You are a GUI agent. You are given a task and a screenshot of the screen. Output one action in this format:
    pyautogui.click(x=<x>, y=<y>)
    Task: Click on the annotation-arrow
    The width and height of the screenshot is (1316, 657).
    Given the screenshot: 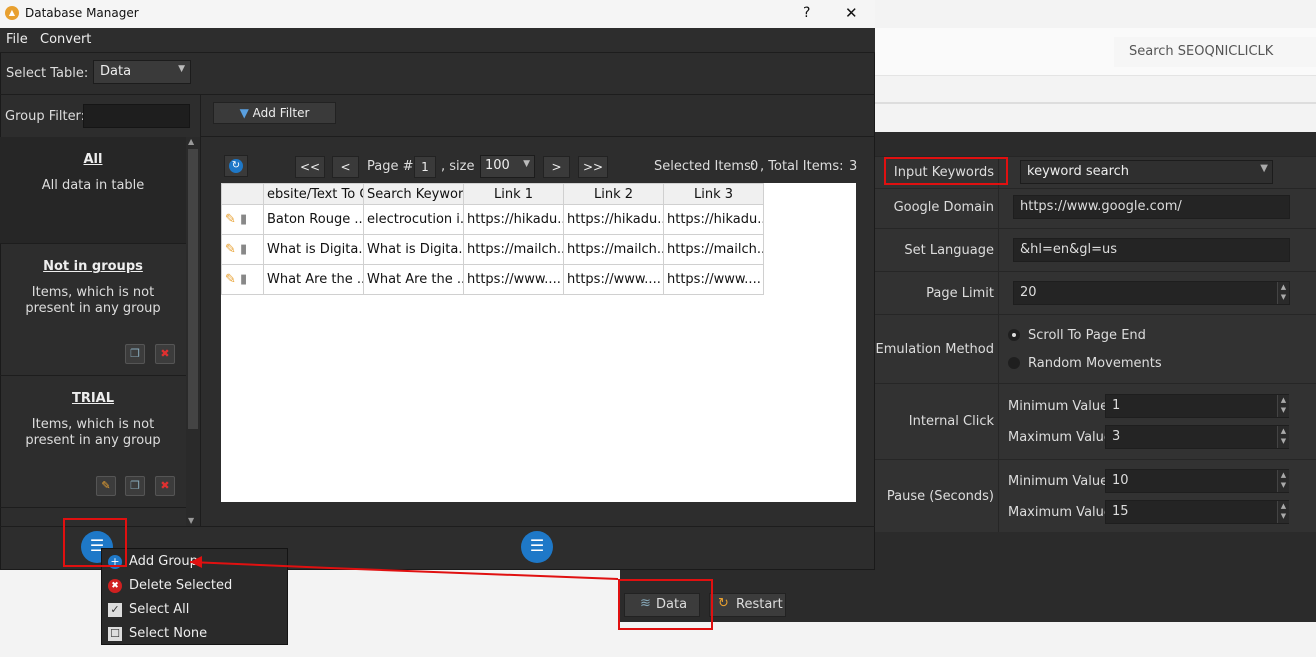 What is the action you would take?
    pyautogui.click(x=404, y=568)
    